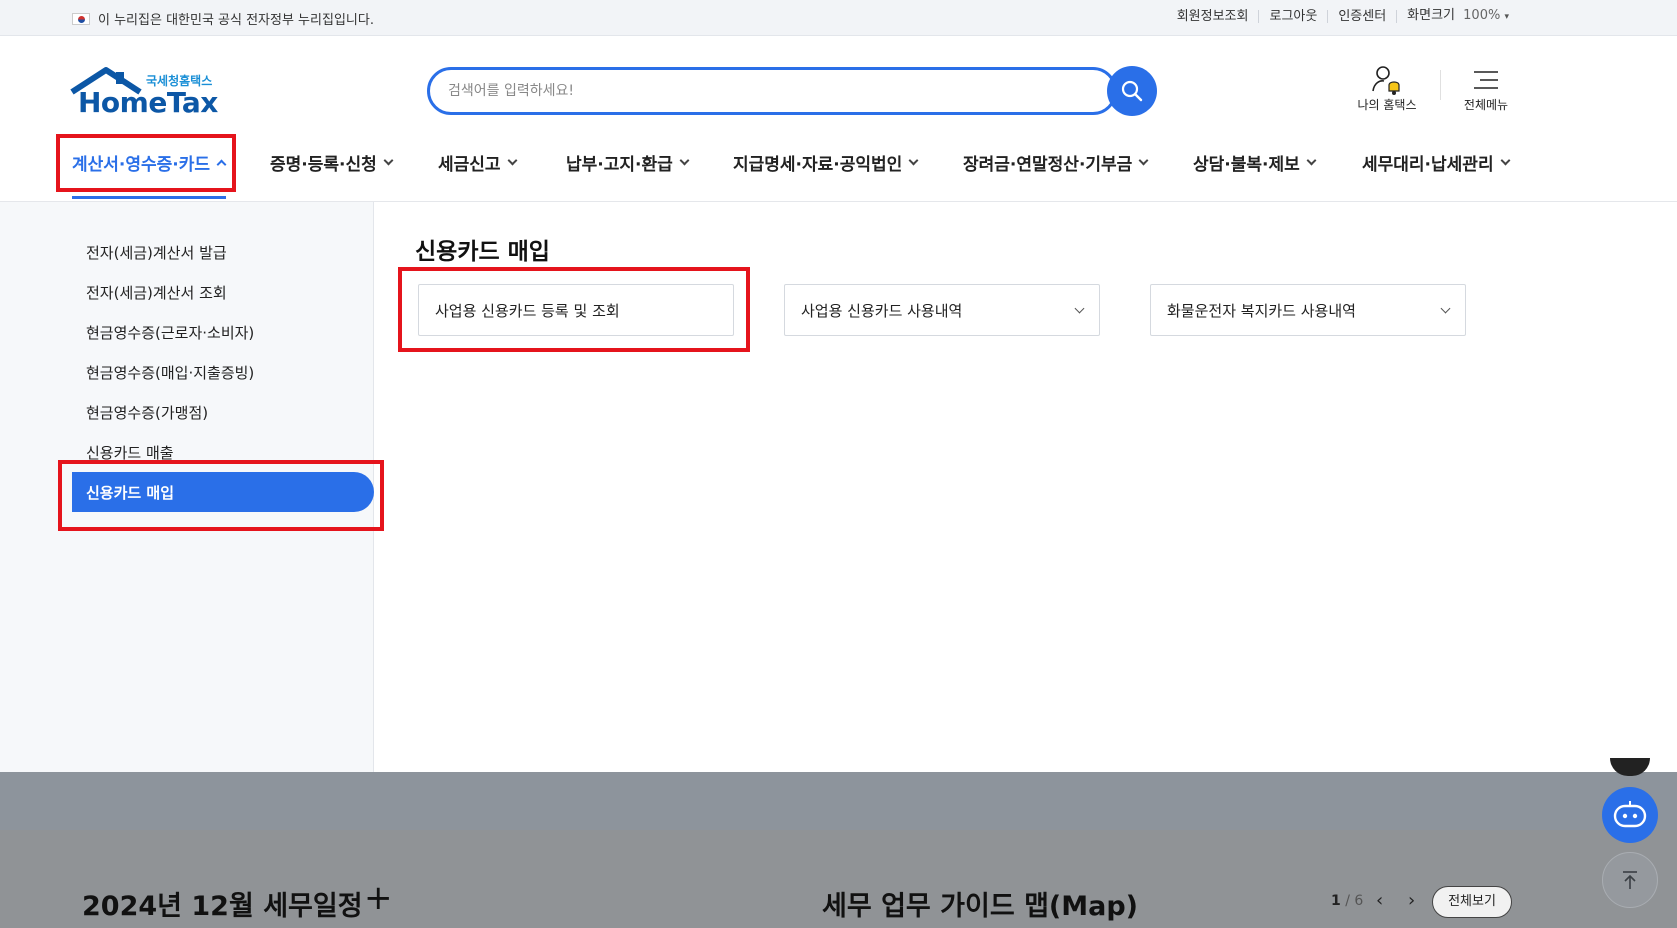 The image size is (1677, 928). Describe the element at coordinates (236, 20) in the screenshot. I see `gov-notice-text: 이 누리집은 대한민국 공식 전자정부 누리집입니다.` at that location.